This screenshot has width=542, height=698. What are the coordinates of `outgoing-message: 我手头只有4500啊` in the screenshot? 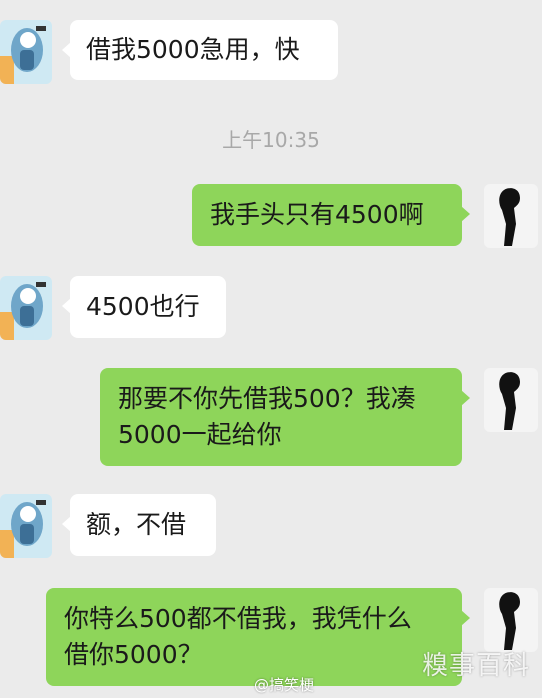 It's located at (331, 215).